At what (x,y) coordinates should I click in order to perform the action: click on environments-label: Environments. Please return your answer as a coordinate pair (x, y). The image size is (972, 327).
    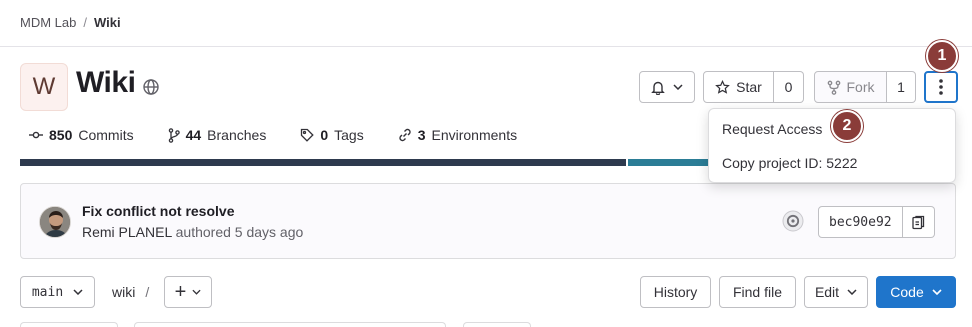
    Looking at the image, I should click on (474, 135).